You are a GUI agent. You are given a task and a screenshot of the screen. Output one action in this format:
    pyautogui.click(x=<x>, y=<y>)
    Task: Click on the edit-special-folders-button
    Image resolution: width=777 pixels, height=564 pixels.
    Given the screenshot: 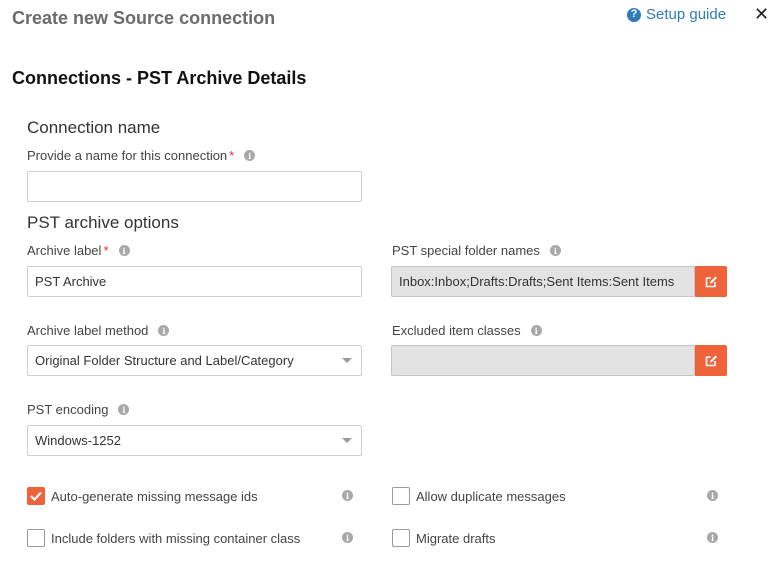 What is the action you would take?
    pyautogui.click(x=711, y=281)
    